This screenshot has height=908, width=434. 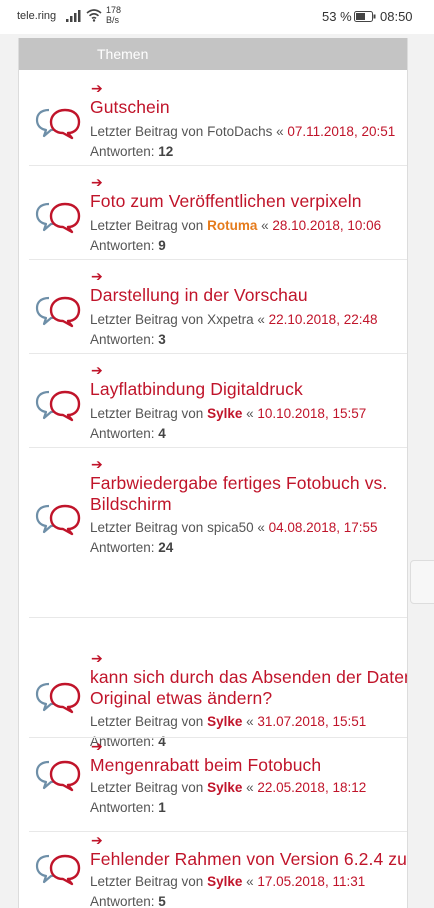 I want to click on battery-icon, so click(x=365, y=18).